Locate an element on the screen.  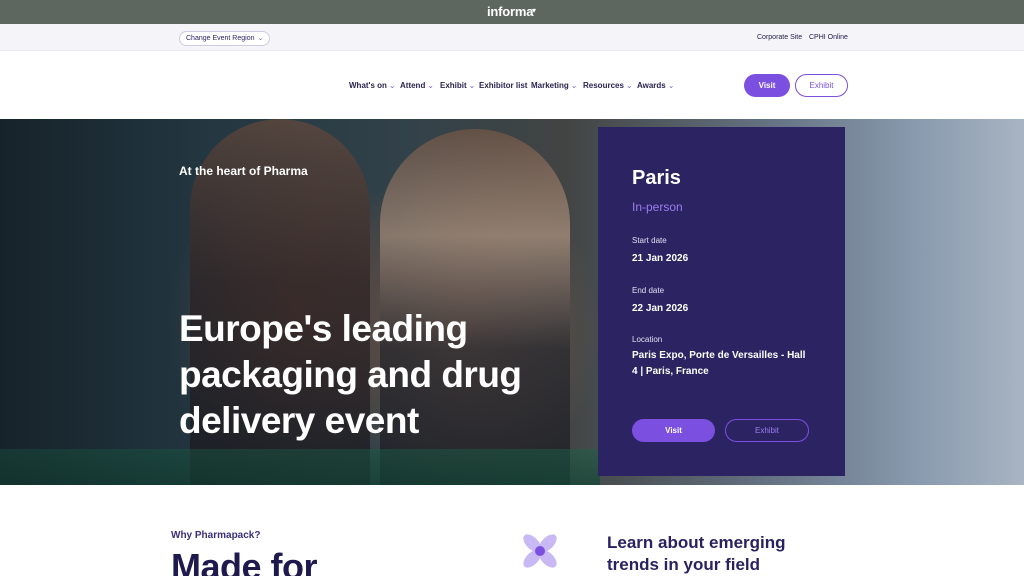
end-date-value: 22 Jan 2026 is located at coordinates (660, 308).